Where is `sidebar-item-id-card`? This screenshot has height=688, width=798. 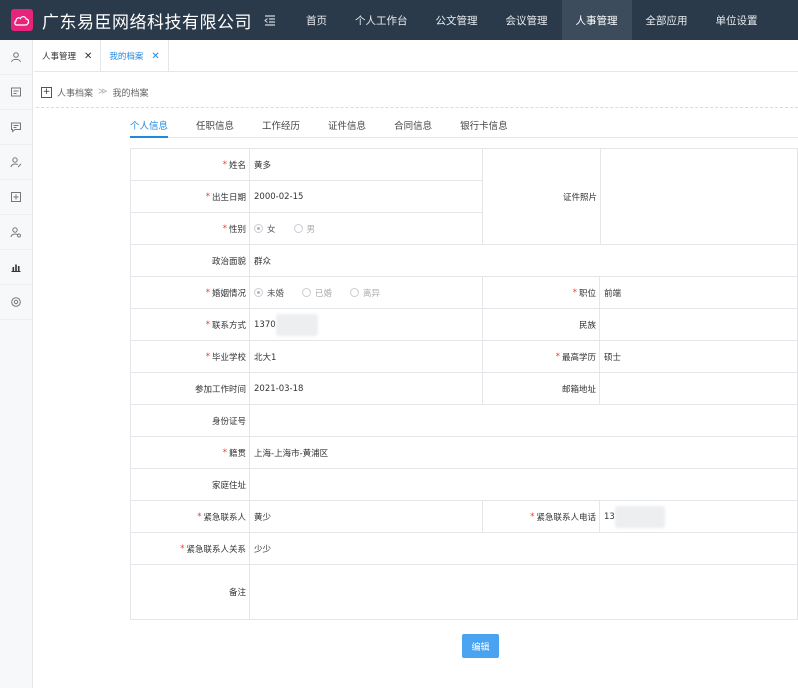 sidebar-item-id-card is located at coordinates (16, 92).